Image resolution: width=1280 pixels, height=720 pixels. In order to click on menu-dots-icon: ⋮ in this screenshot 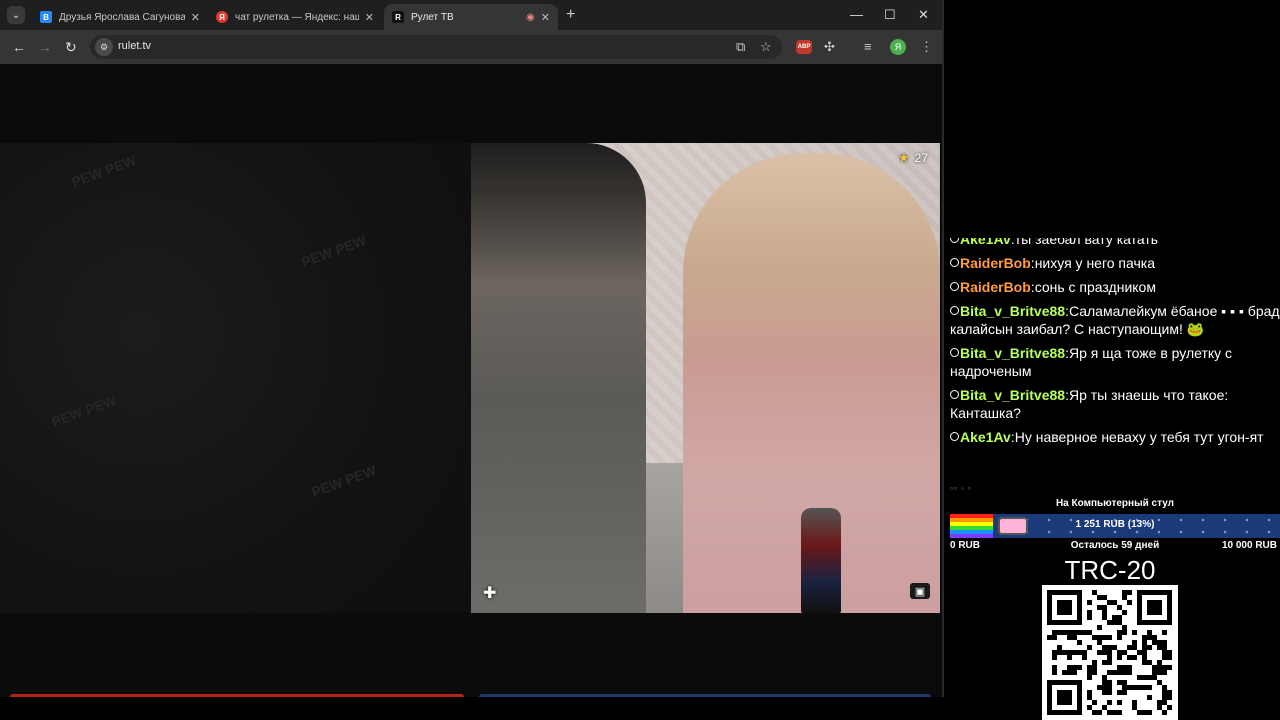, I will do `click(926, 47)`.